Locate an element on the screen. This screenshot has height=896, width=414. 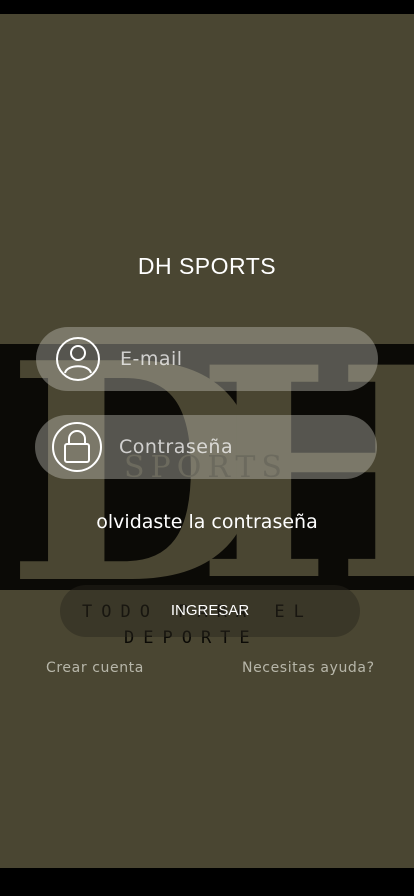
app-title: DH SPORTS is located at coordinates (207, 266).